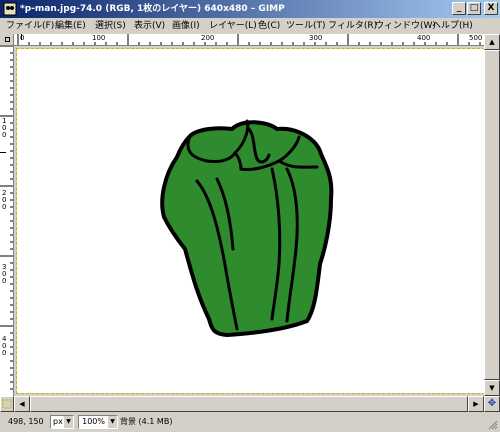  I want to click on resize-grip-icon, so click(493, 425).